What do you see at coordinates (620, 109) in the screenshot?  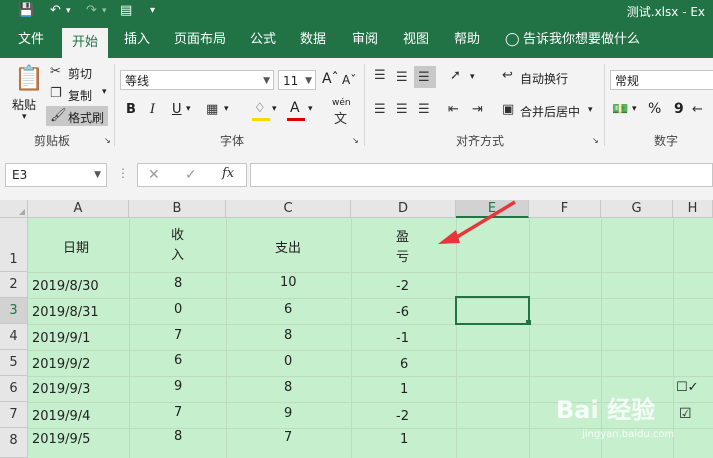 I see `accounting-format-icon: 💵` at bounding box center [620, 109].